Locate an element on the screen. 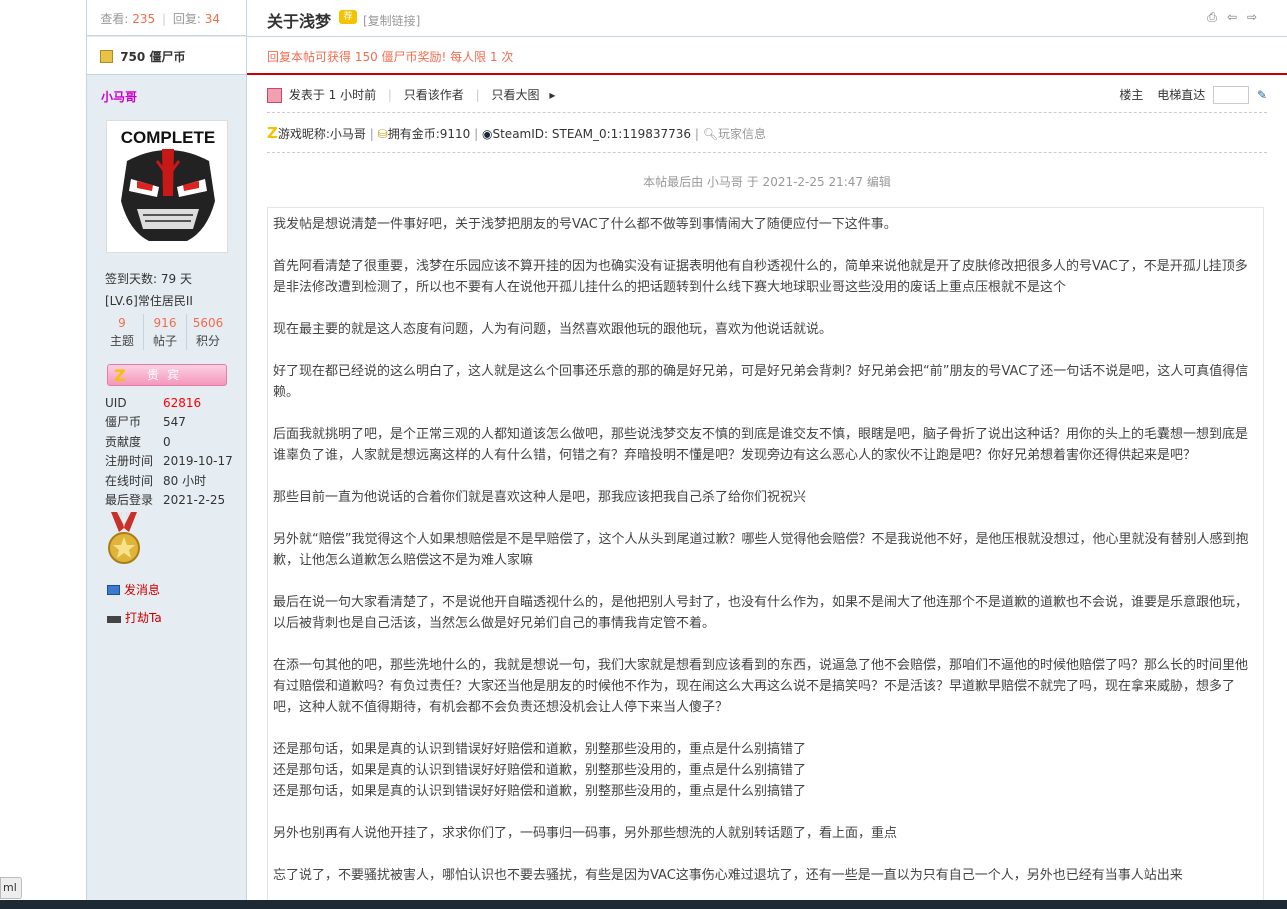  user-level: [LV.6]常住居民II is located at coordinates (149, 300).